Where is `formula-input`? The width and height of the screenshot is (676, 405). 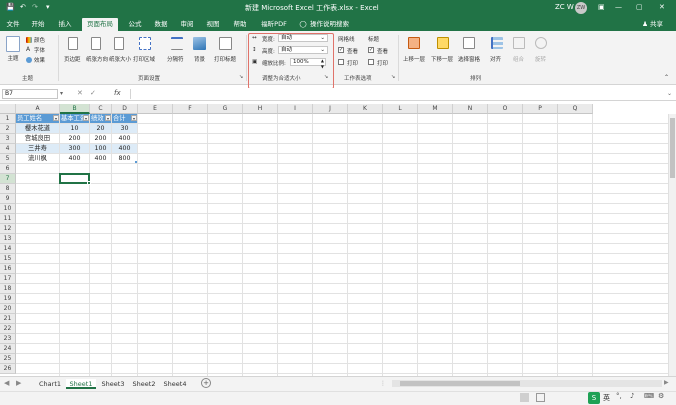
formula-input is located at coordinates (398, 94).